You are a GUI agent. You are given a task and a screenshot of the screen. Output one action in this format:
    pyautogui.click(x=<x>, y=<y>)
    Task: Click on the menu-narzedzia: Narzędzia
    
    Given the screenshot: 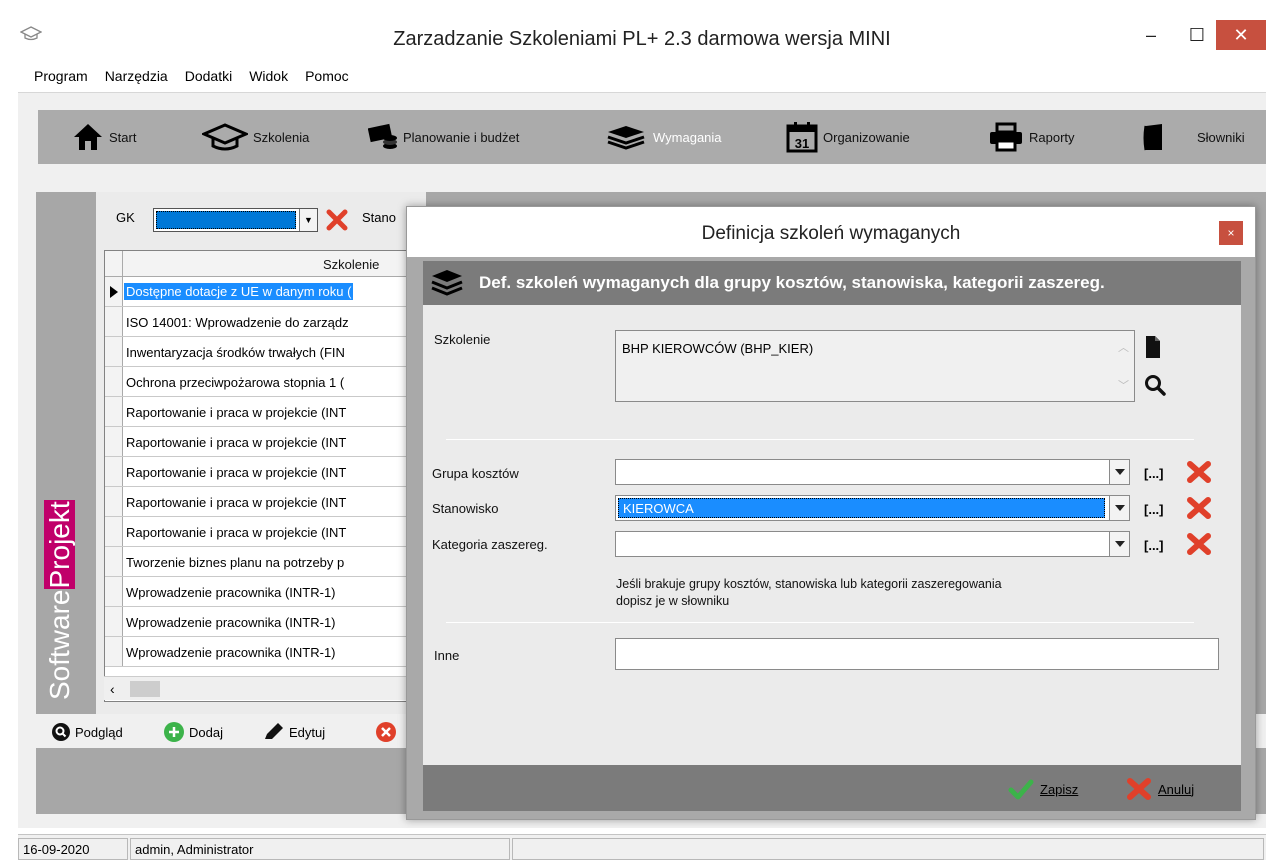 What is the action you would take?
    pyautogui.click(x=136, y=76)
    